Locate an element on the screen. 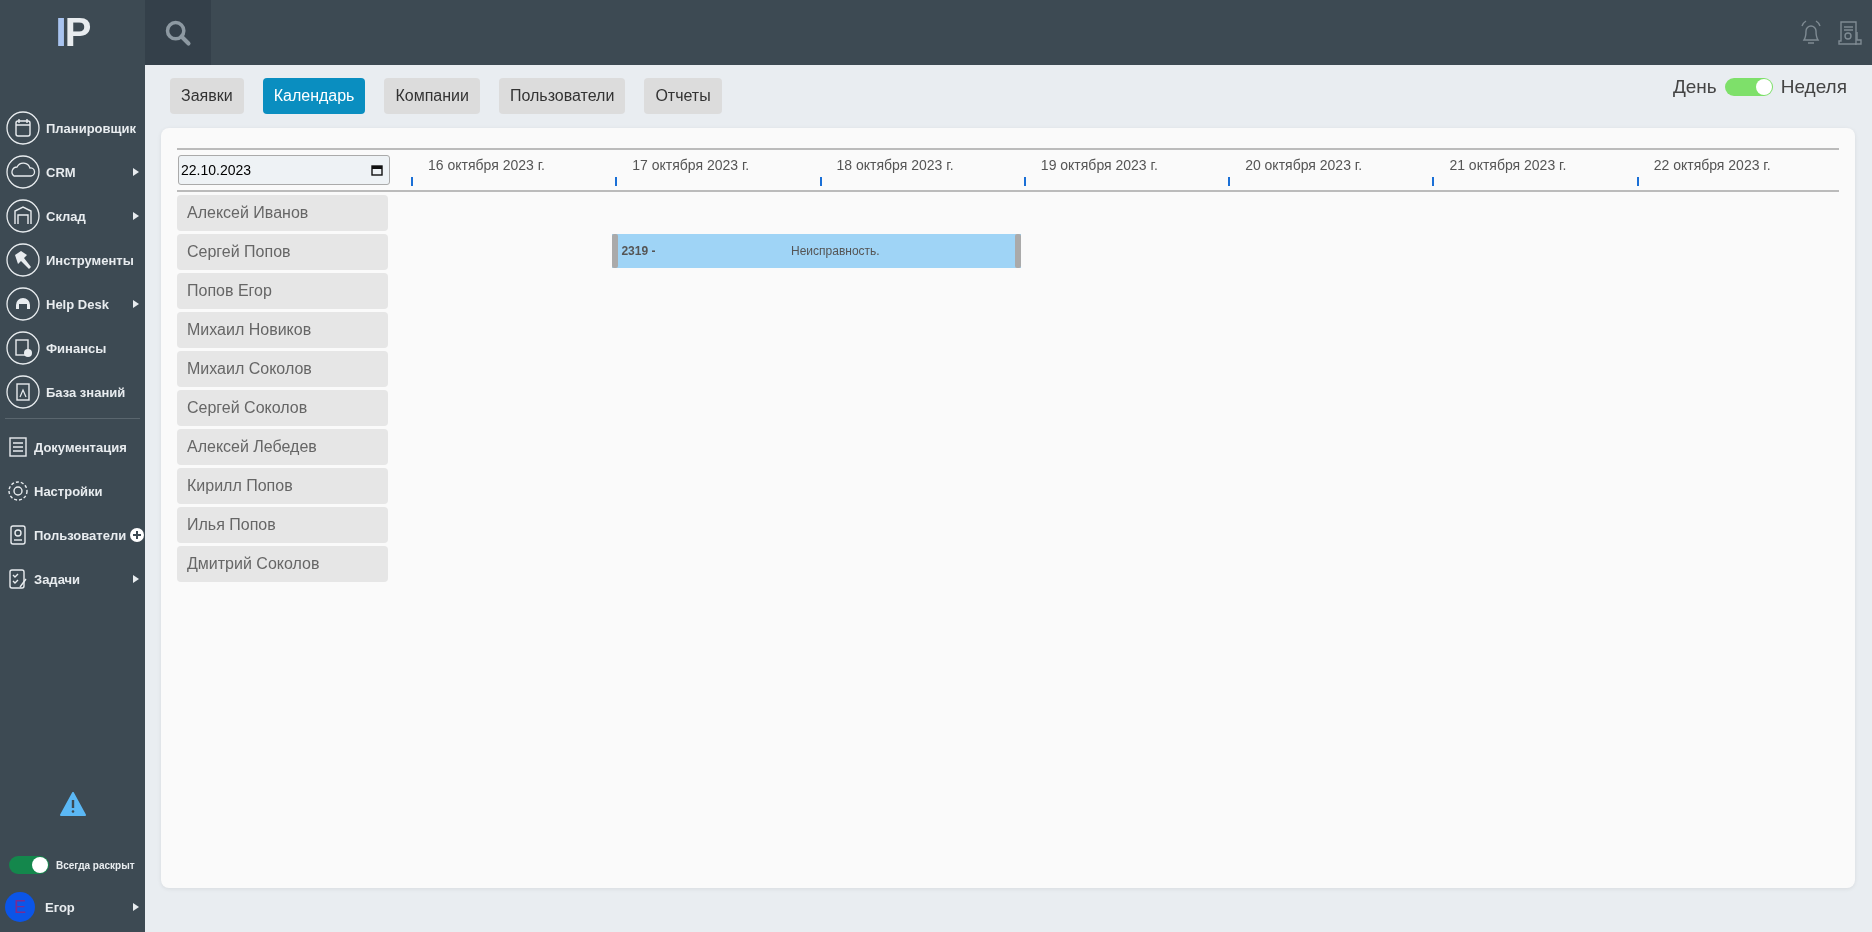 The image size is (1872, 932). sidebar-item: Help Desk is located at coordinates (72, 304).